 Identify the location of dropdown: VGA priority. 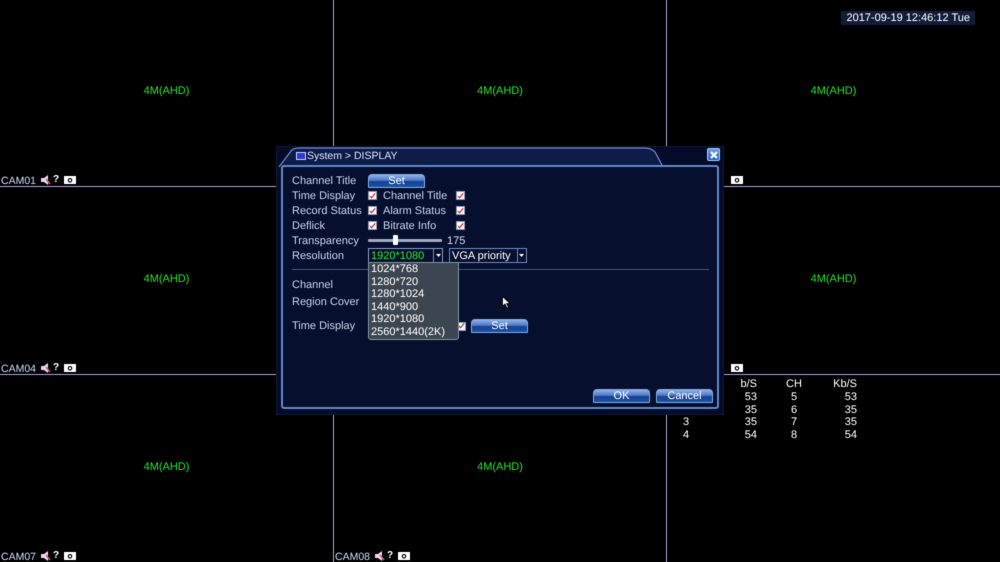
(488, 255).